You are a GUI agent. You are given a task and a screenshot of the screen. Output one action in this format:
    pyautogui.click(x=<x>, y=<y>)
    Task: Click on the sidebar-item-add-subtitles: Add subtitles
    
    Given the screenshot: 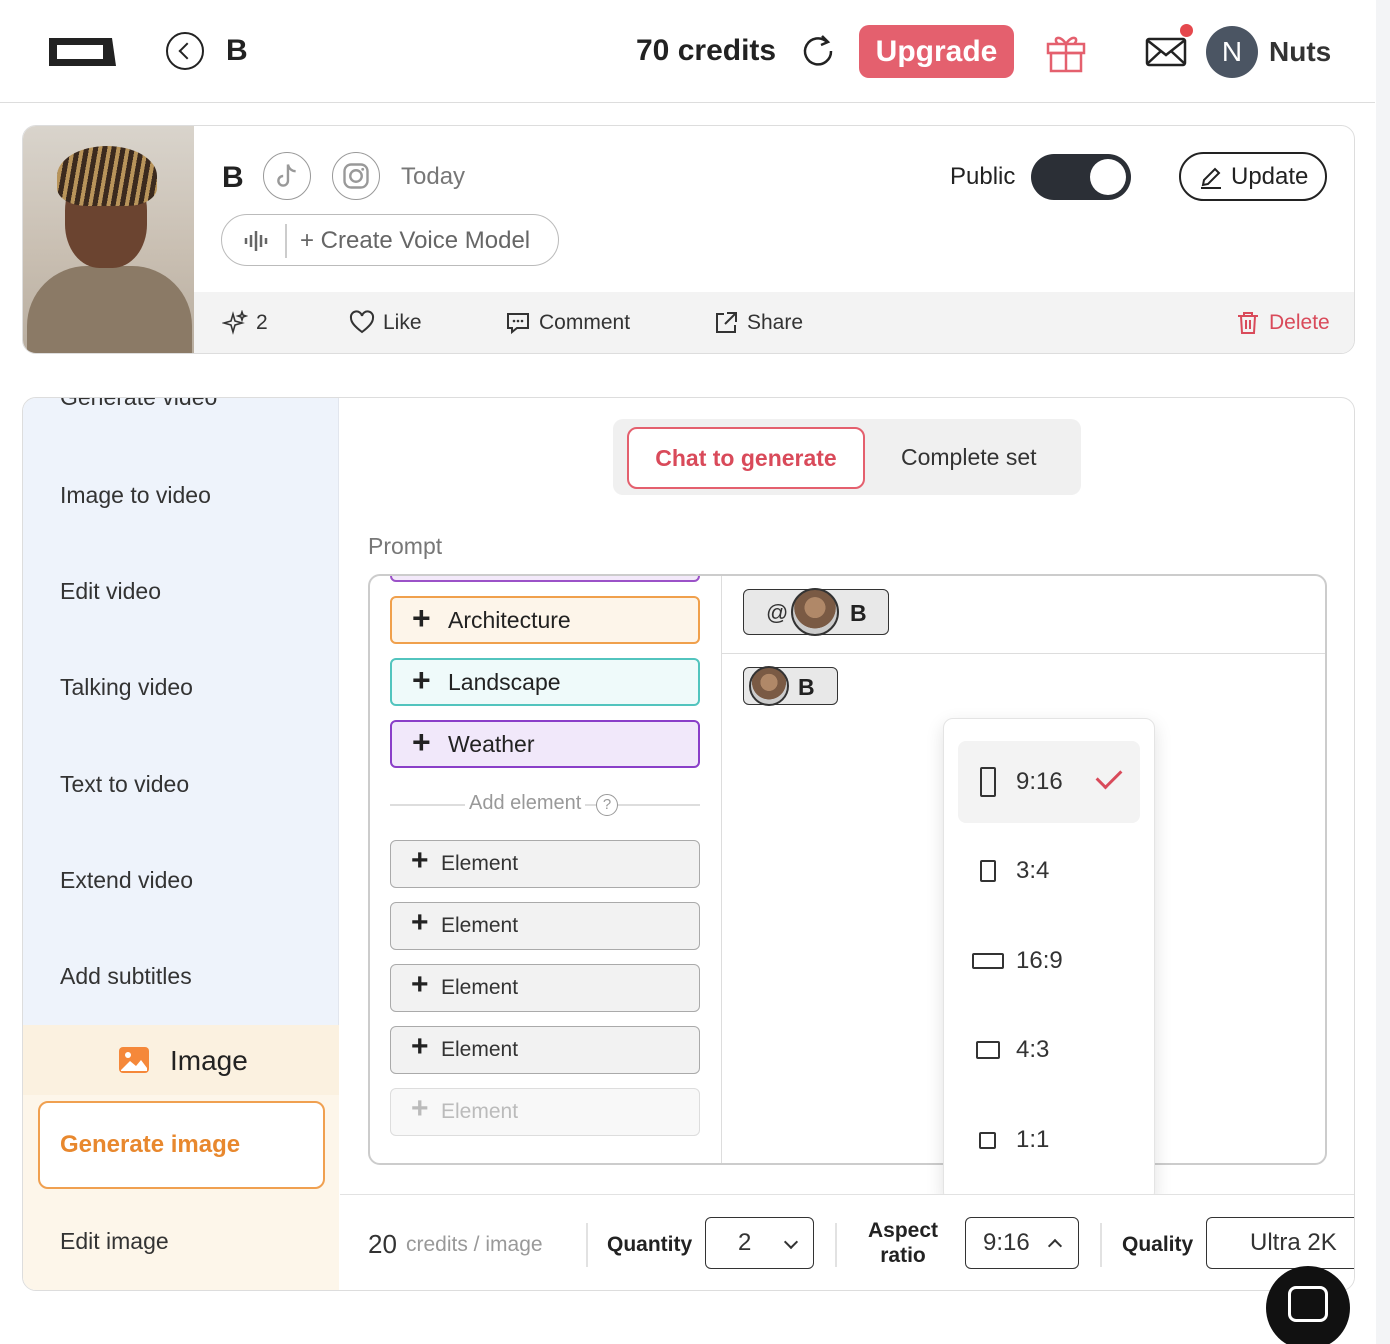 What is the action you would take?
    pyautogui.click(x=126, y=976)
    